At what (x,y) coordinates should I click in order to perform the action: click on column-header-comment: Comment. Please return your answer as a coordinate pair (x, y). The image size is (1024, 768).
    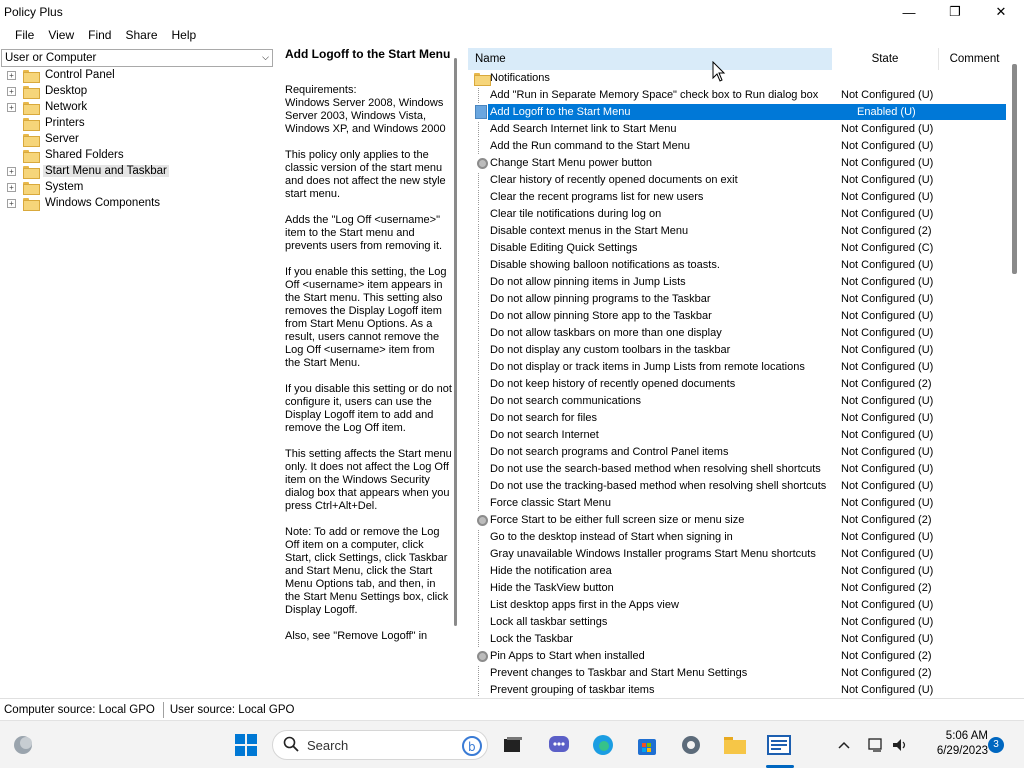
    Looking at the image, I should click on (974, 59).